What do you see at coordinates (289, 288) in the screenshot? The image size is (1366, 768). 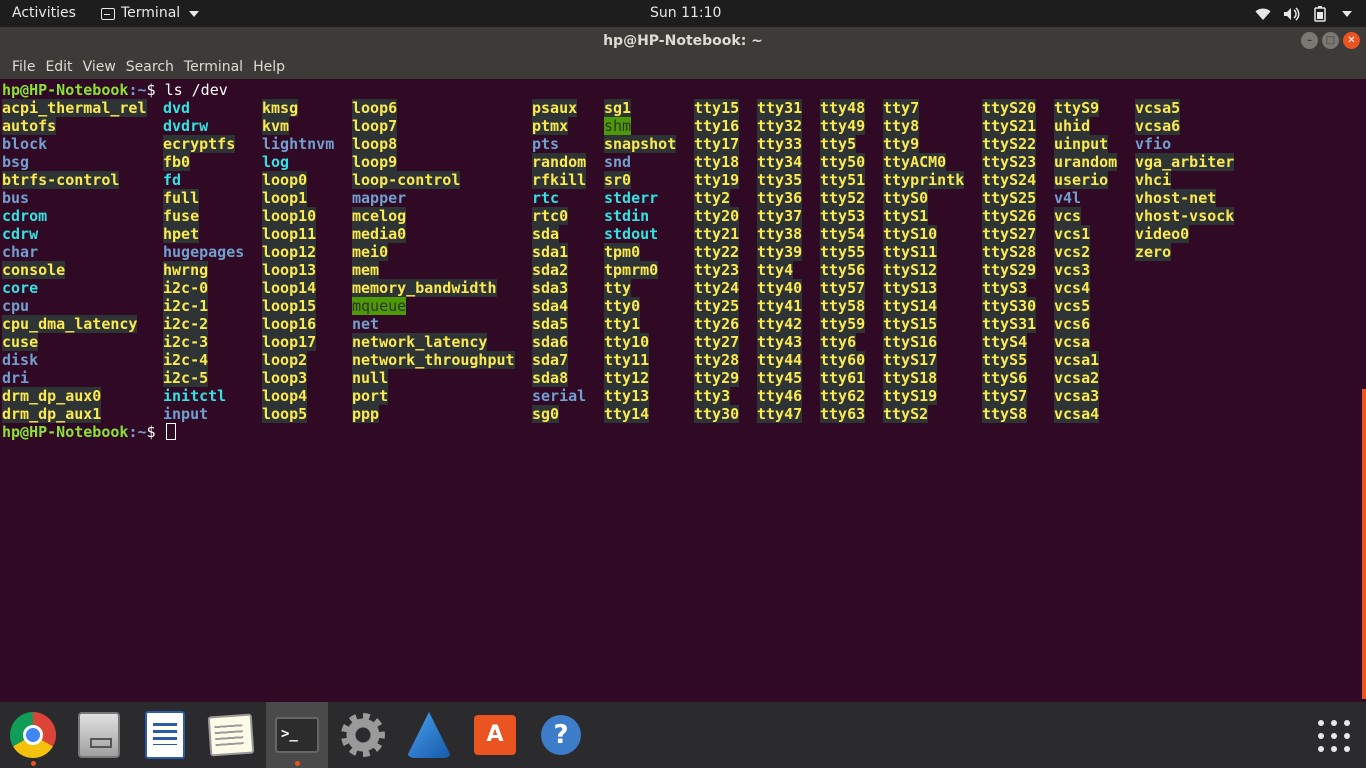 I see `ls-entry: loop14` at bounding box center [289, 288].